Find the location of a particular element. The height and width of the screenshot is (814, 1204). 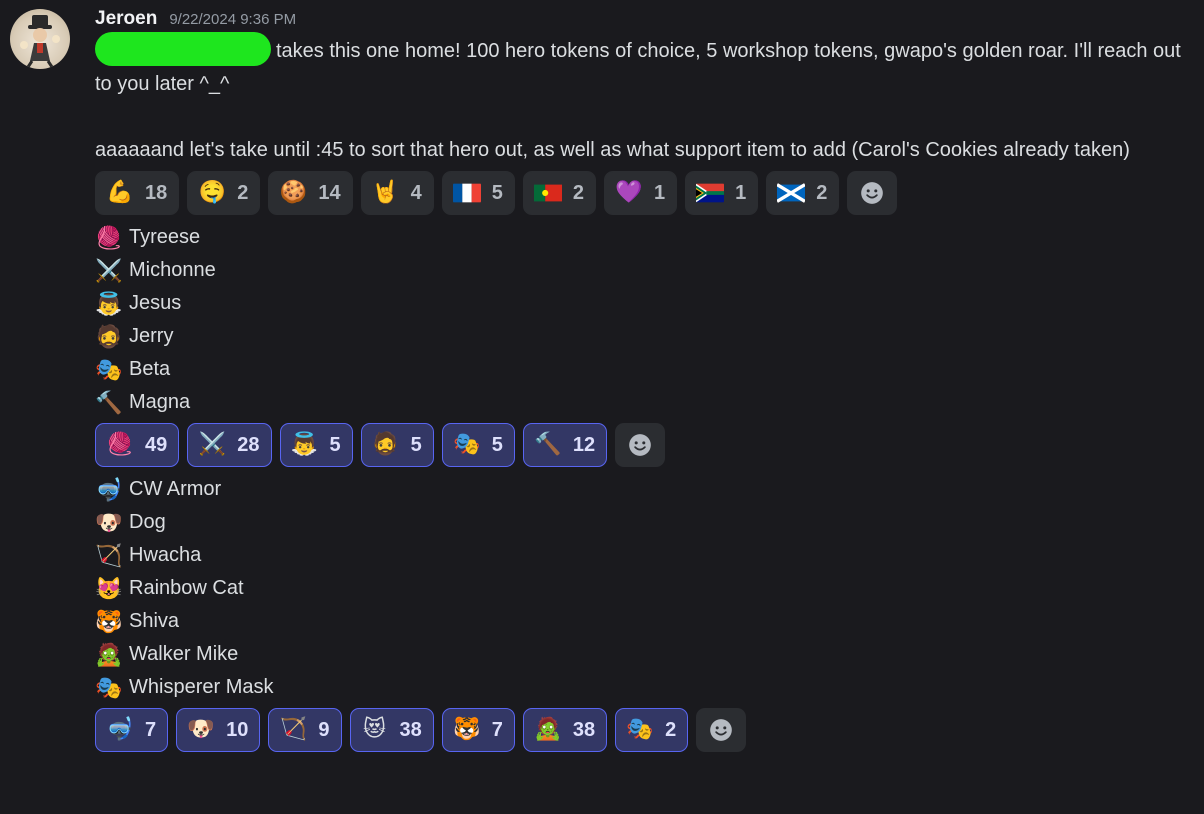

reactions-row-3: 🤿 7 🐶 10 🏹 9 😻 38 🐯 7 🧟 38 🎭 2 is located at coordinates (647, 730).